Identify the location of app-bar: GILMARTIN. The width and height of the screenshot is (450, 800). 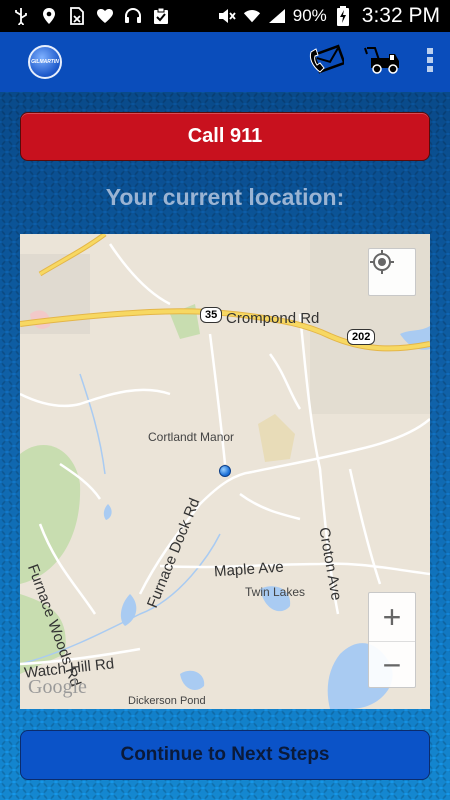
(225, 62).